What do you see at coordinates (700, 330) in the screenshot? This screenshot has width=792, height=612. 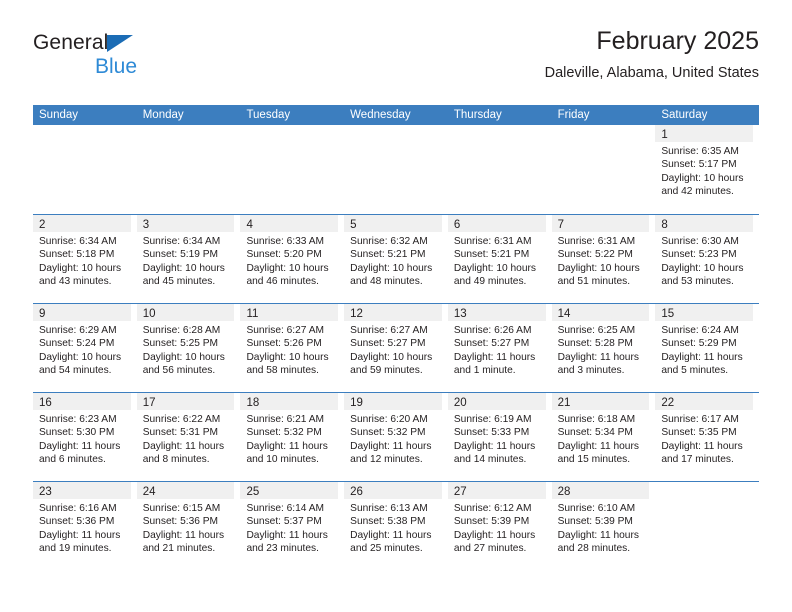 I see `day-info-line: Sunrise: 6:24 AM` at bounding box center [700, 330].